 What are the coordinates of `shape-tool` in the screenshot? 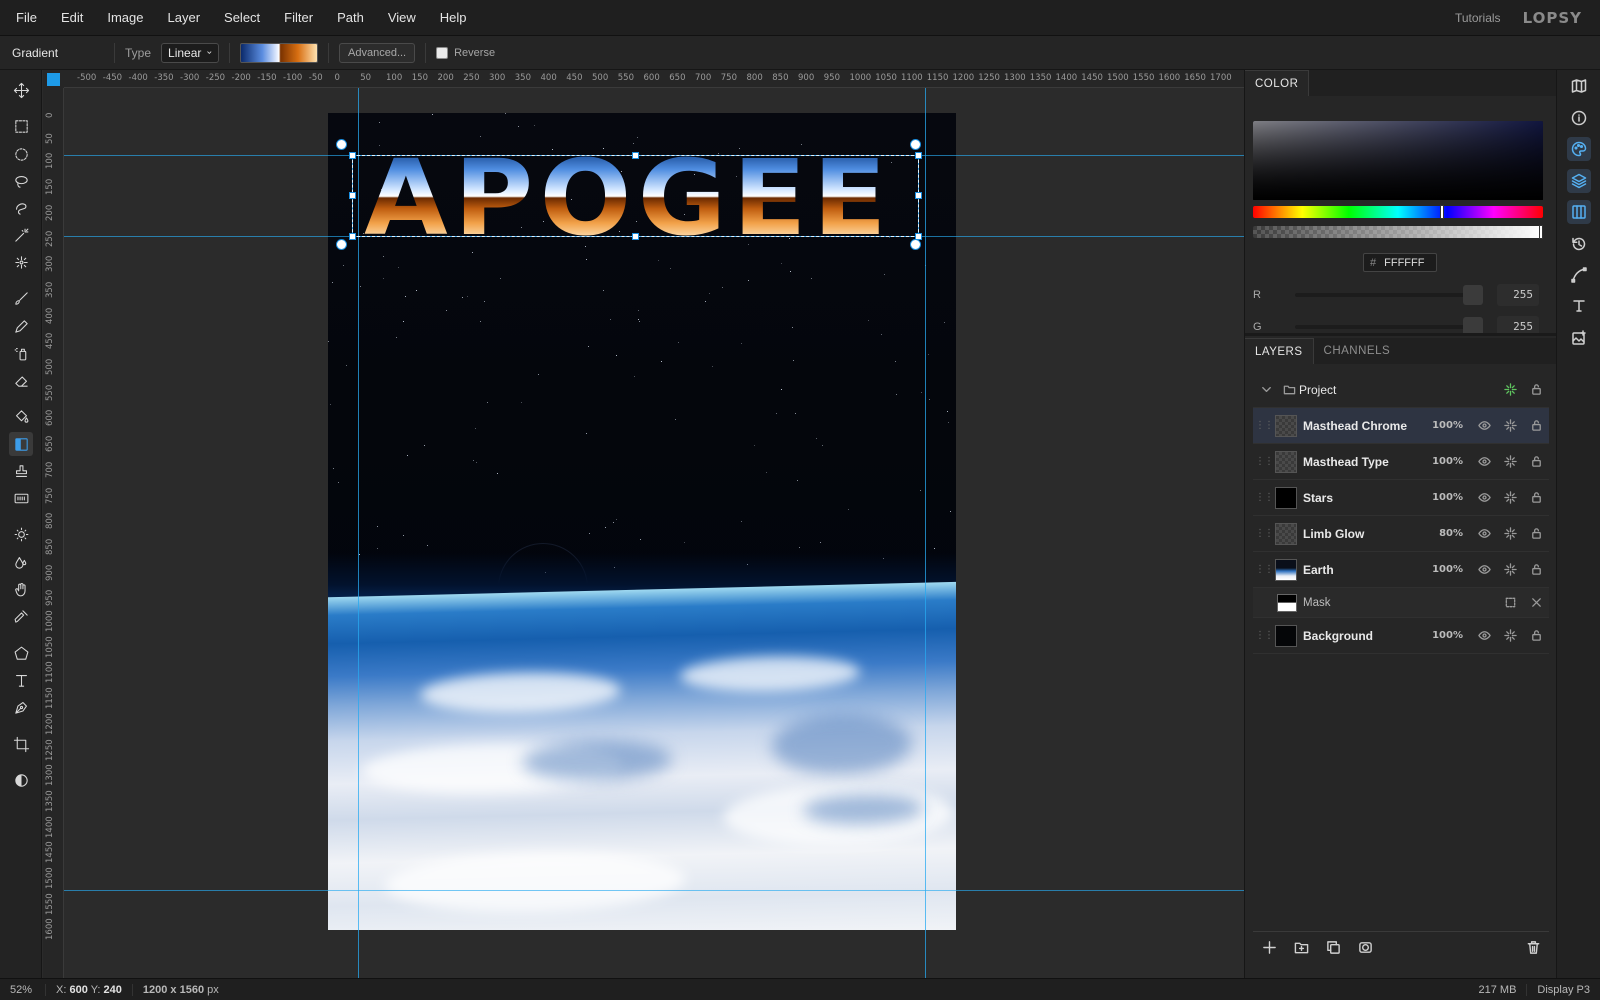 It's located at (21, 653).